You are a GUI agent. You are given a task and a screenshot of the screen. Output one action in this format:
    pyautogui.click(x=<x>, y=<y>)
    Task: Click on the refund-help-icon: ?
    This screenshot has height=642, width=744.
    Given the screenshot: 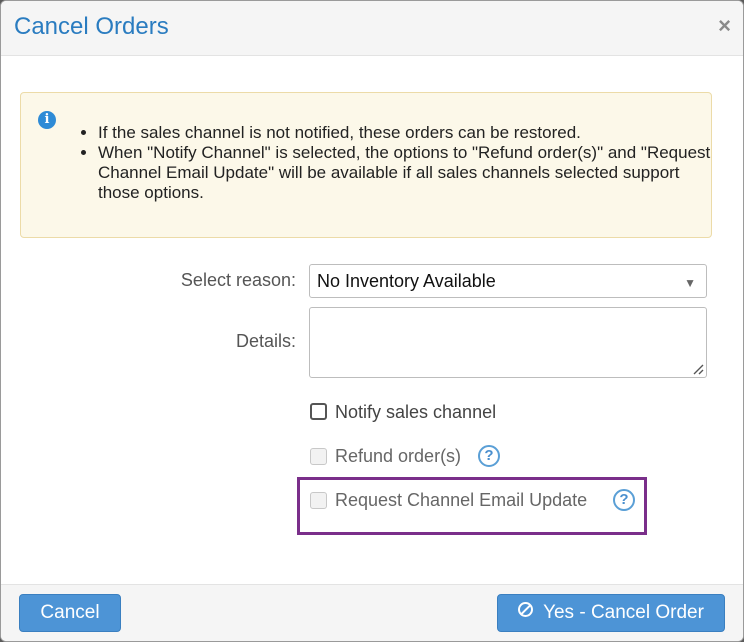 What is the action you would take?
    pyautogui.click(x=489, y=456)
    